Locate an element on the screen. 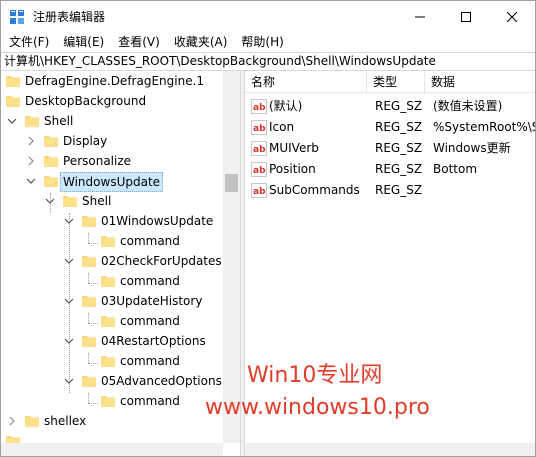 The height and width of the screenshot is (457, 536). value-row: ab Position REG_SZ Bottom is located at coordinates (390, 169).